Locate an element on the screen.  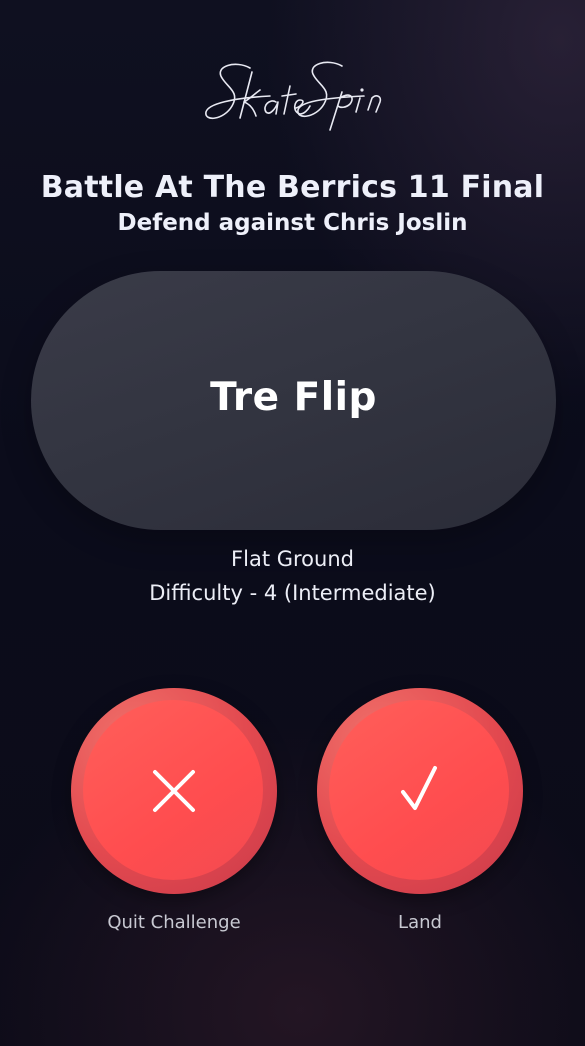
quit-challenge-button is located at coordinates (174, 791).